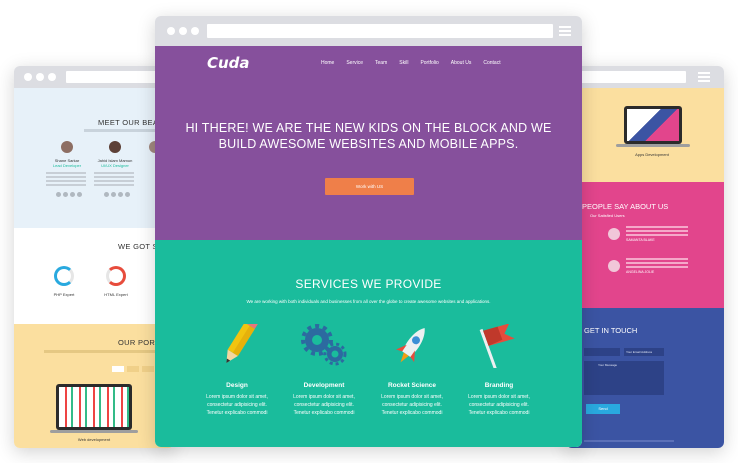 The width and height of the screenshot is (738, 463). I want to click on service-title: Design, so click(237, 385).